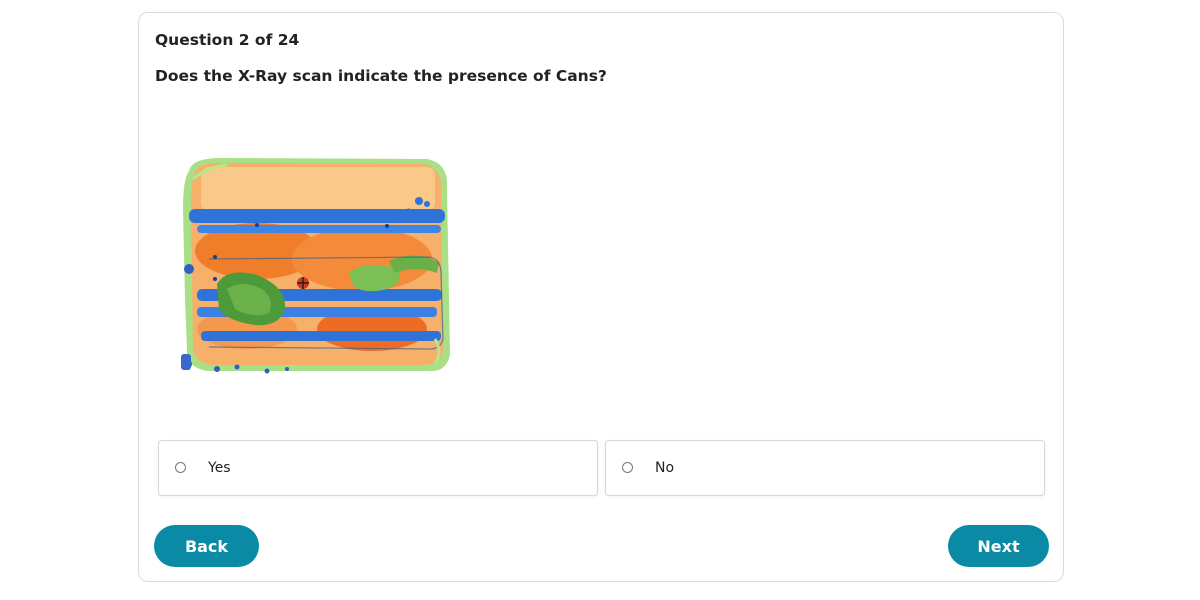 Image resolution: width=1200 pixels, height=600 pixels. I want to click on answer-label-no: No, so click(665, 468).